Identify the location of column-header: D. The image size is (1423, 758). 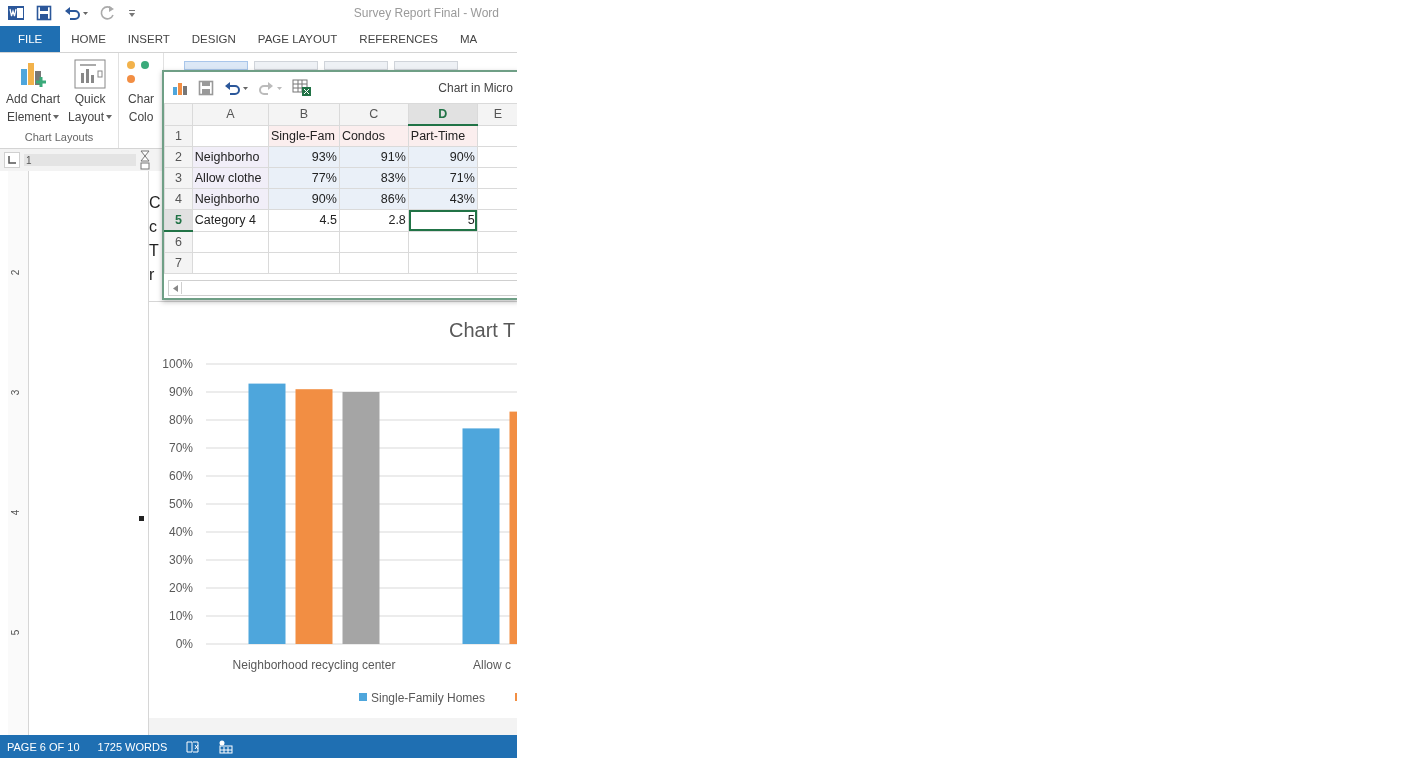
(443, 114).